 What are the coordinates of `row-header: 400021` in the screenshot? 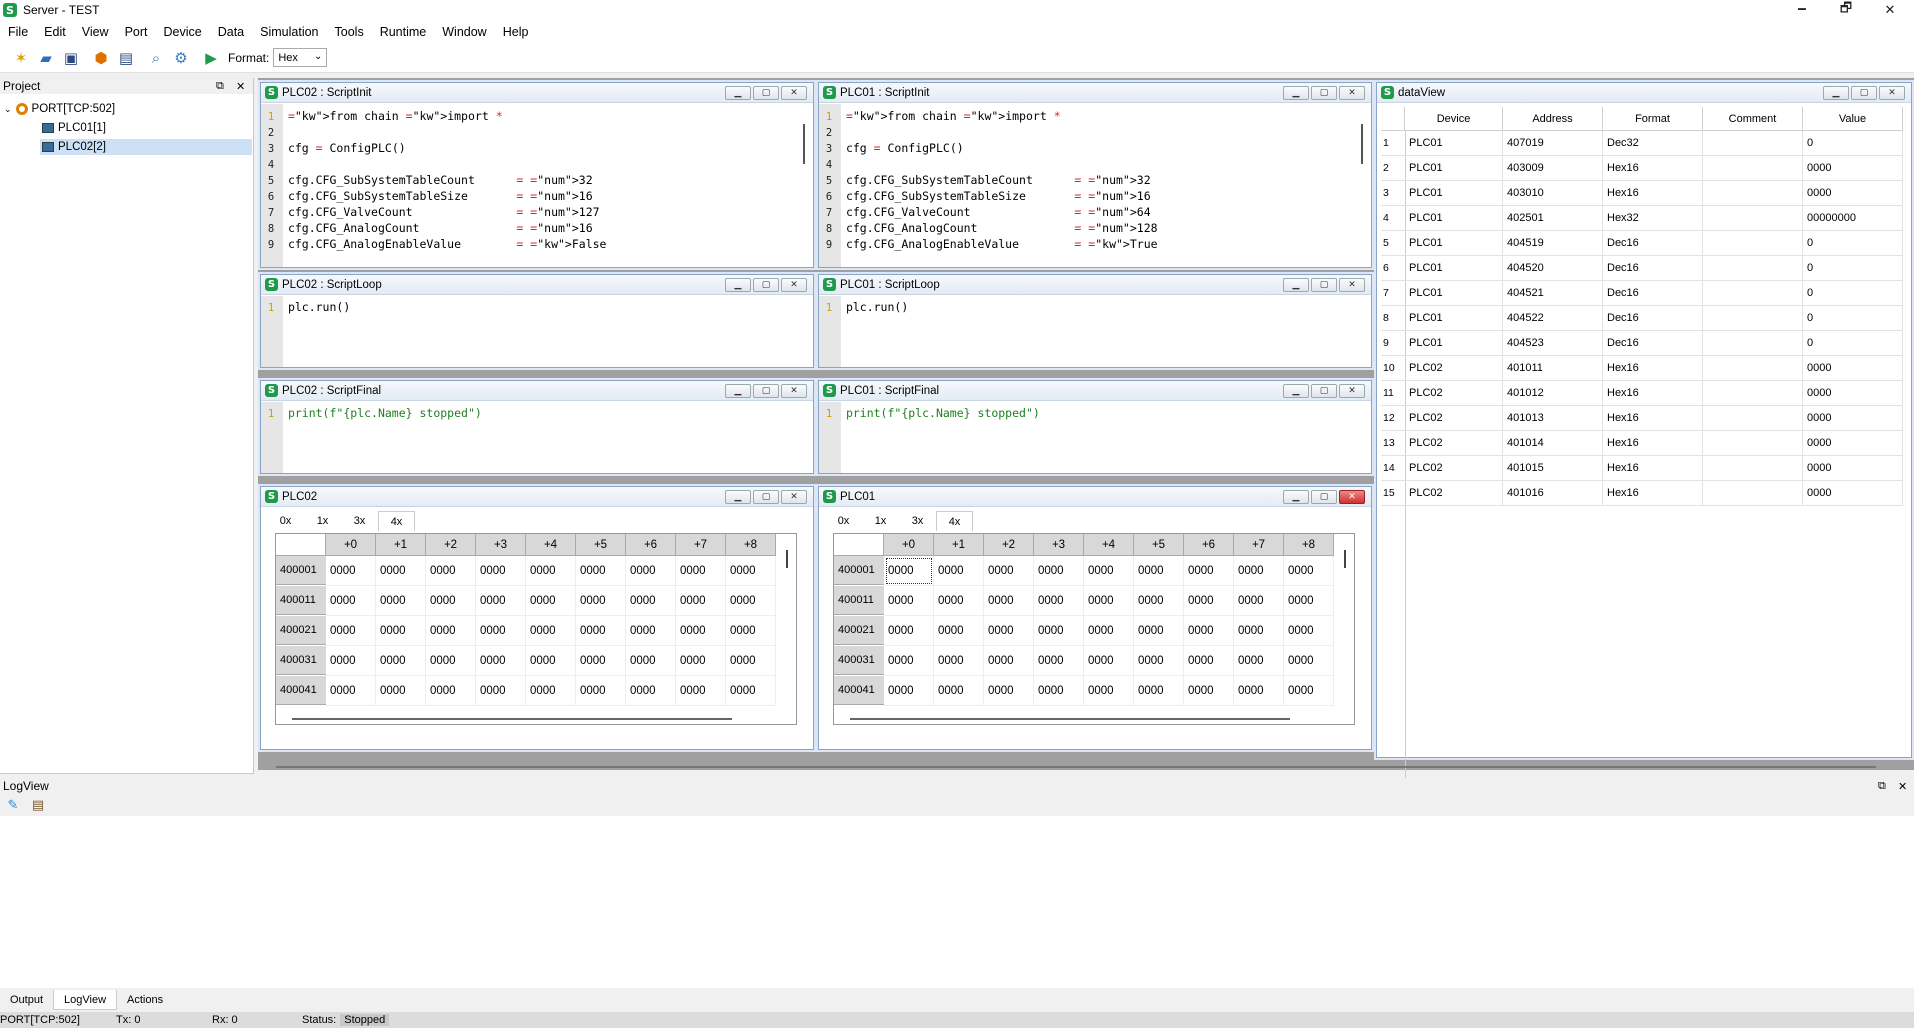 It's located at (301, 630).